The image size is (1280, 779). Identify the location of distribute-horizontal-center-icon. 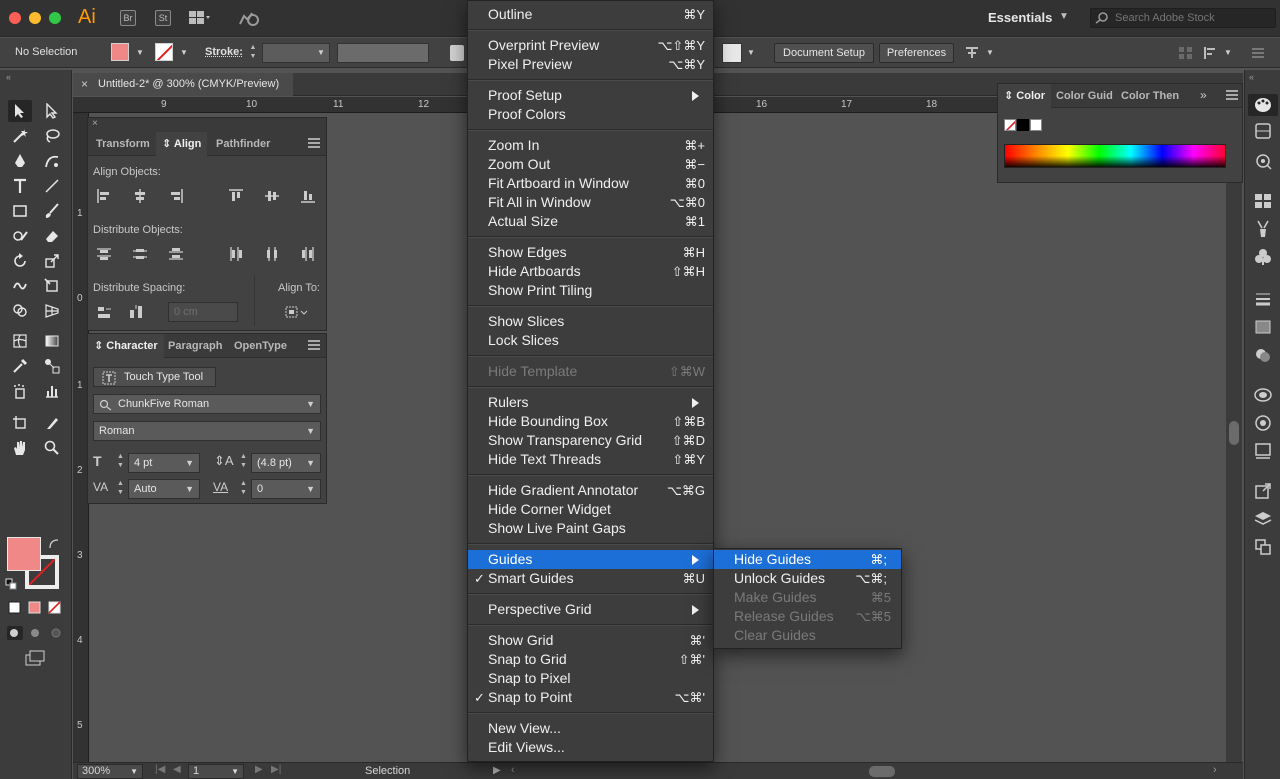
(272, 254).